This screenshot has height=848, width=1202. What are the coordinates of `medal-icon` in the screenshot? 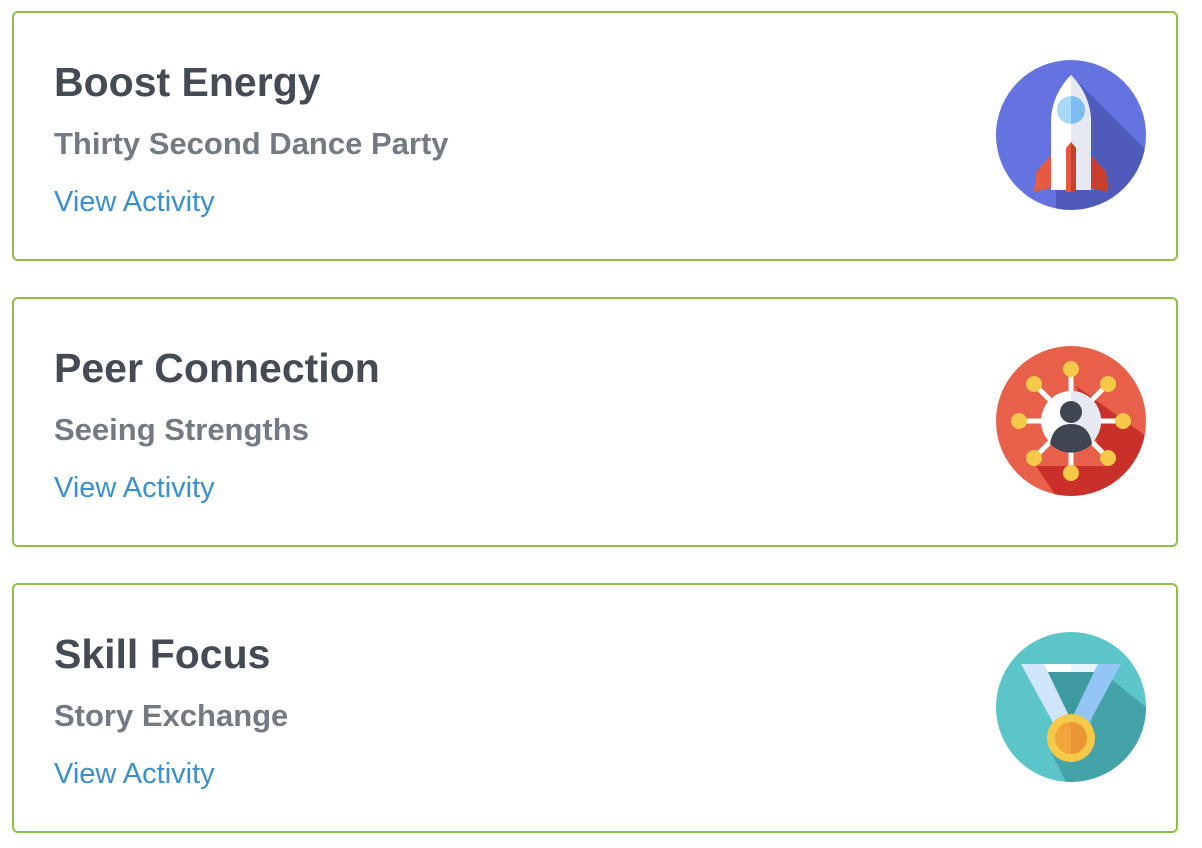 It's located at (1071, 707).